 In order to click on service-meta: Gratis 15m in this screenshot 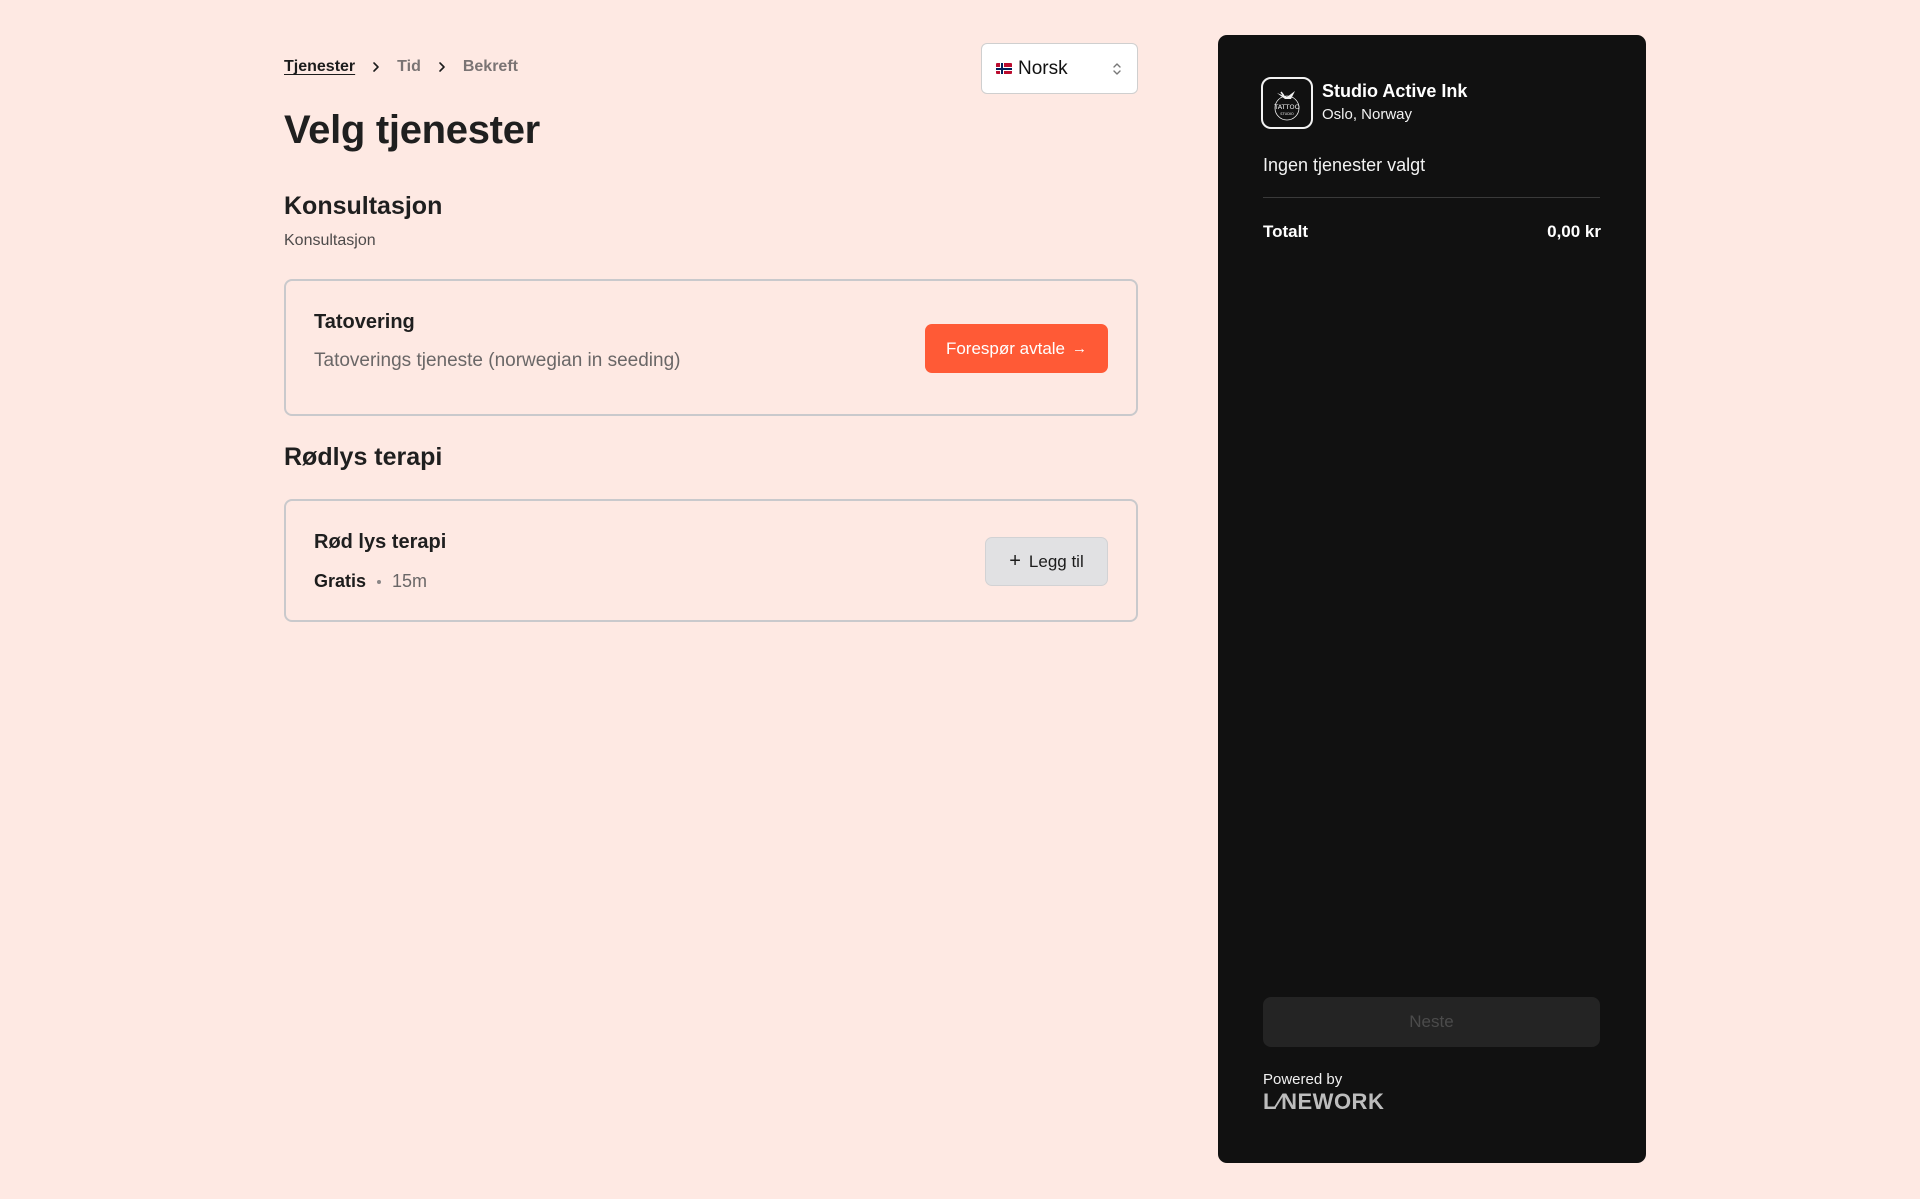, I will do `click(370, 581)`.